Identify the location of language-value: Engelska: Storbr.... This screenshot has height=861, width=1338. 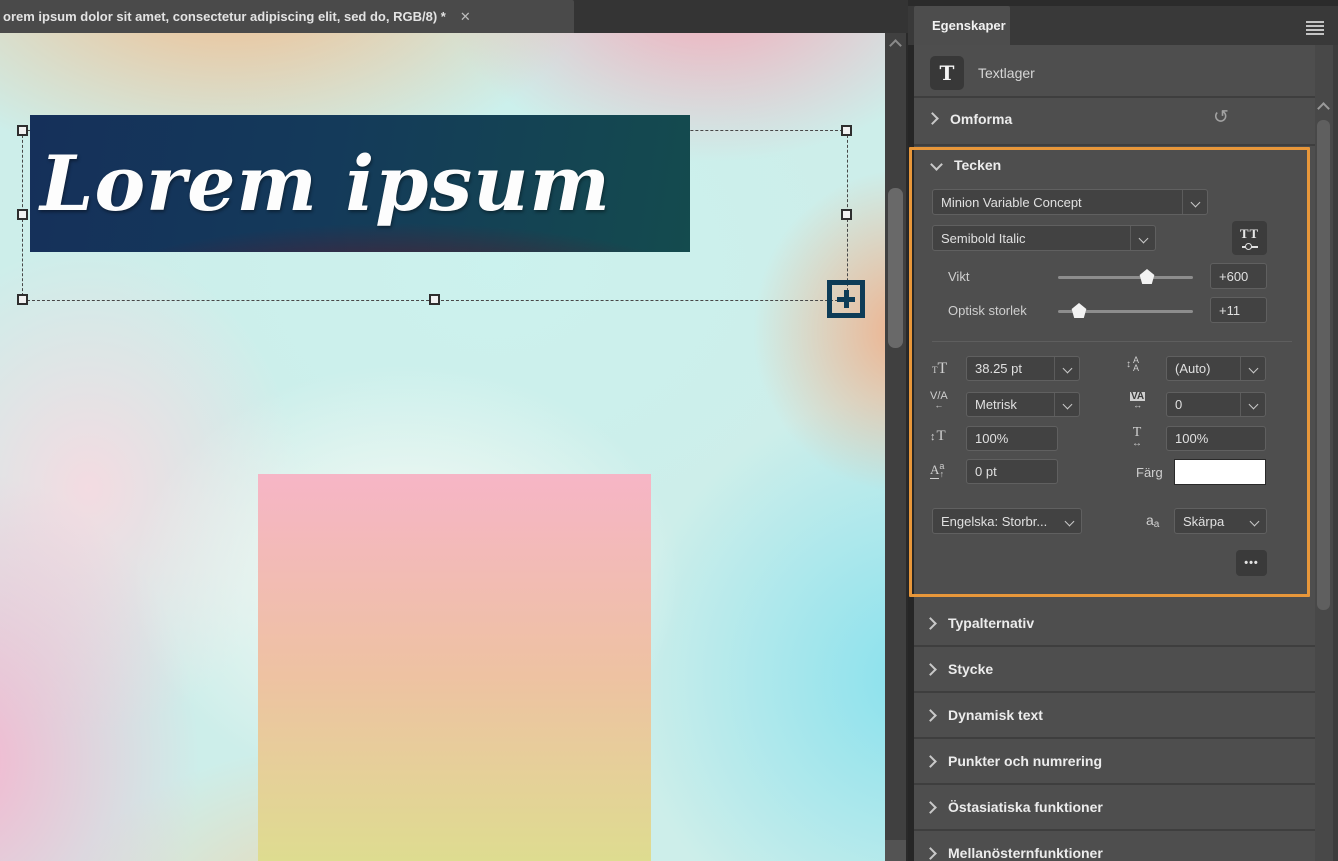
(994, 521).